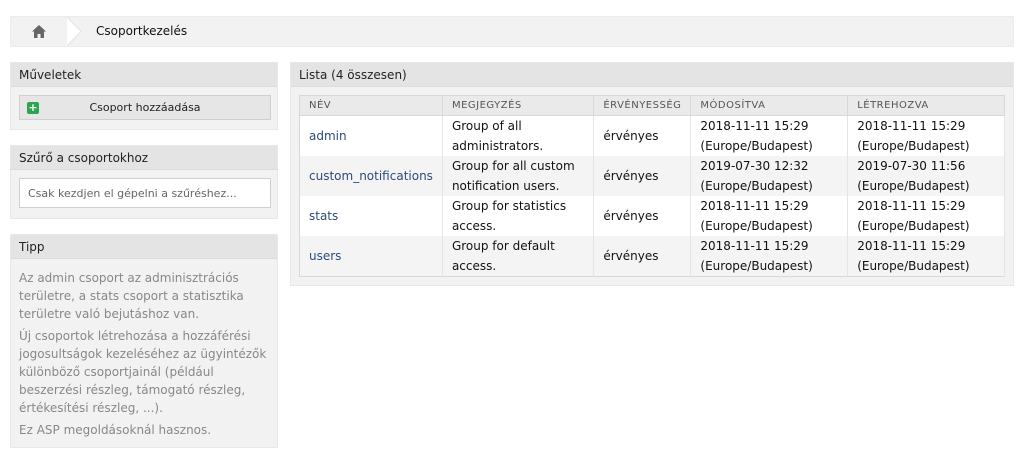 Image resolution: width=1025 pixels, height=470 pixels. I want to click on plus-icon: +, so click(33, 107).